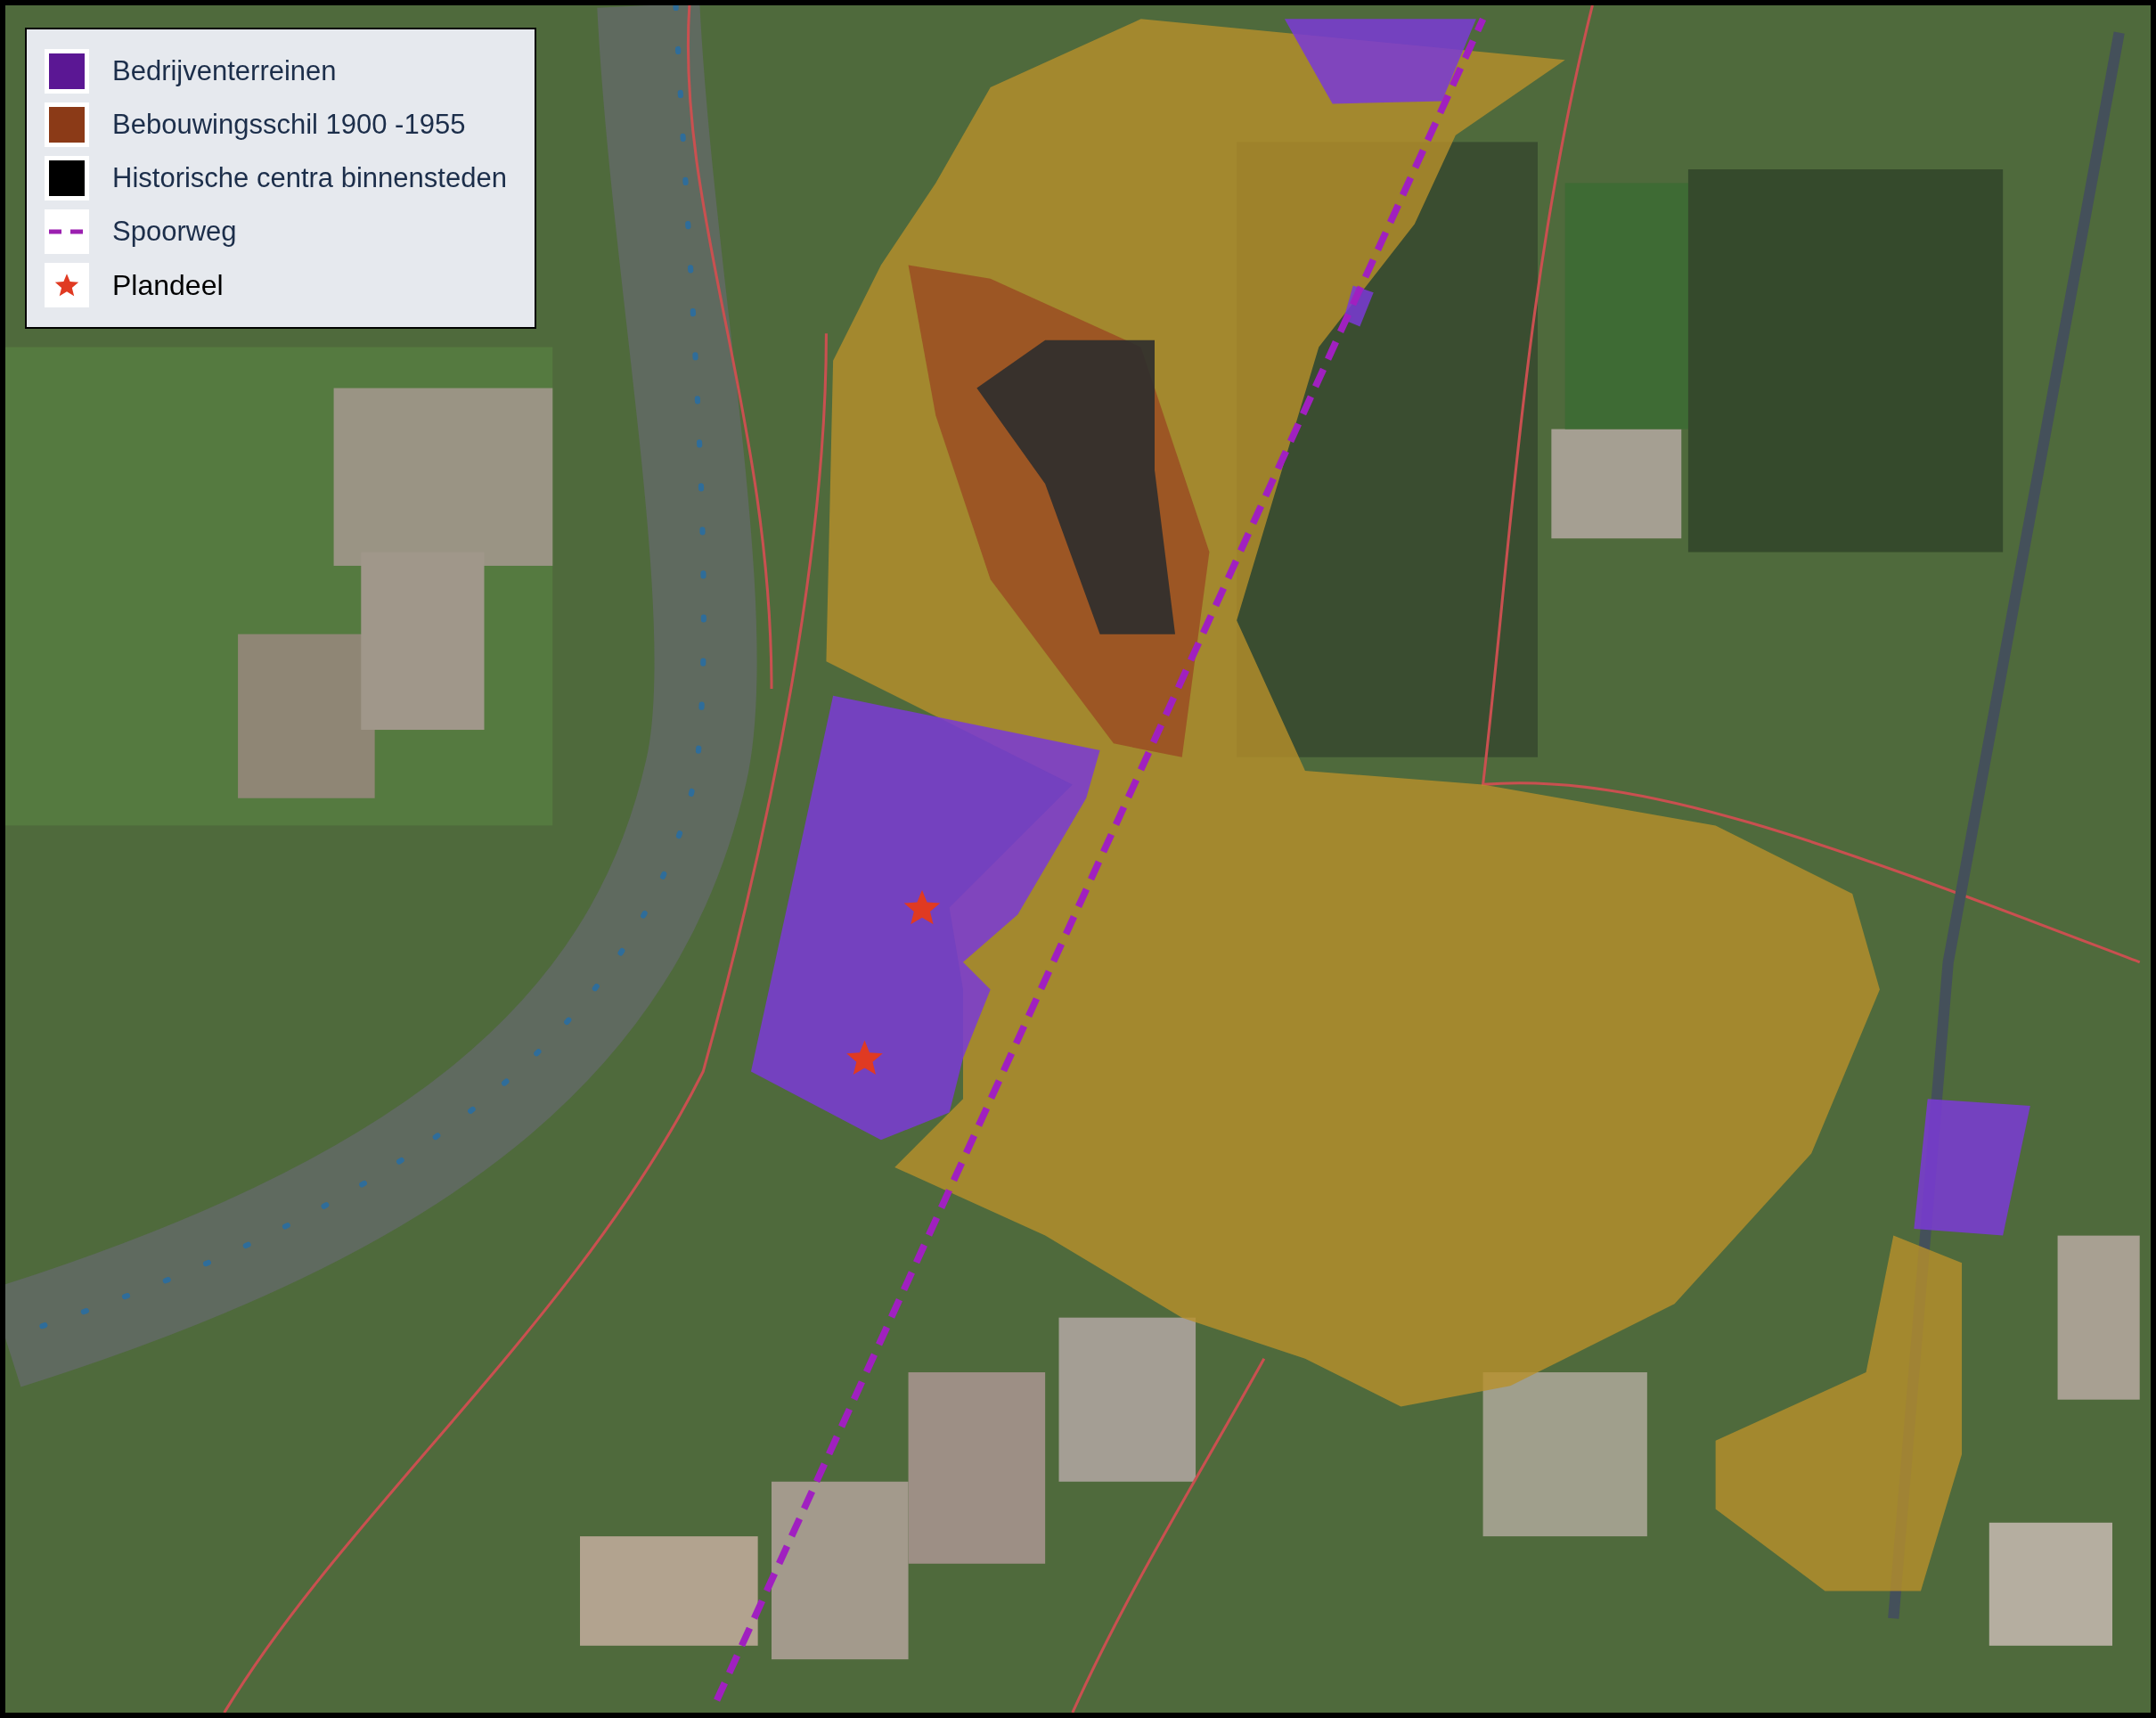 Image resolution: width=2156 pixels, height=1718 pixels. What do you see at coordinates (289, 124) in the screenshot?
I see `legend-label: Bebouwingsschil 1900 -1955` at bounding box center [289, 124].